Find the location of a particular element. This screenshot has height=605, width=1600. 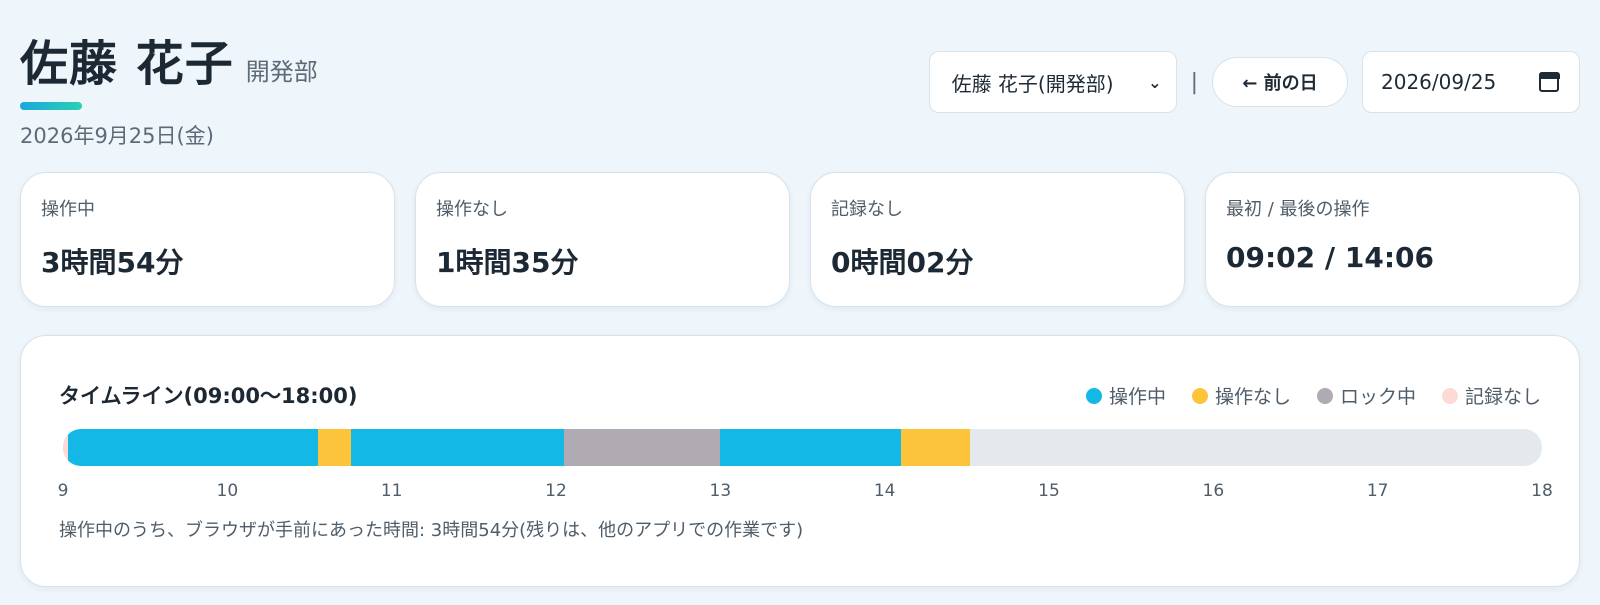

legend-label: 操作なし is located at coordinates (1252, 397).